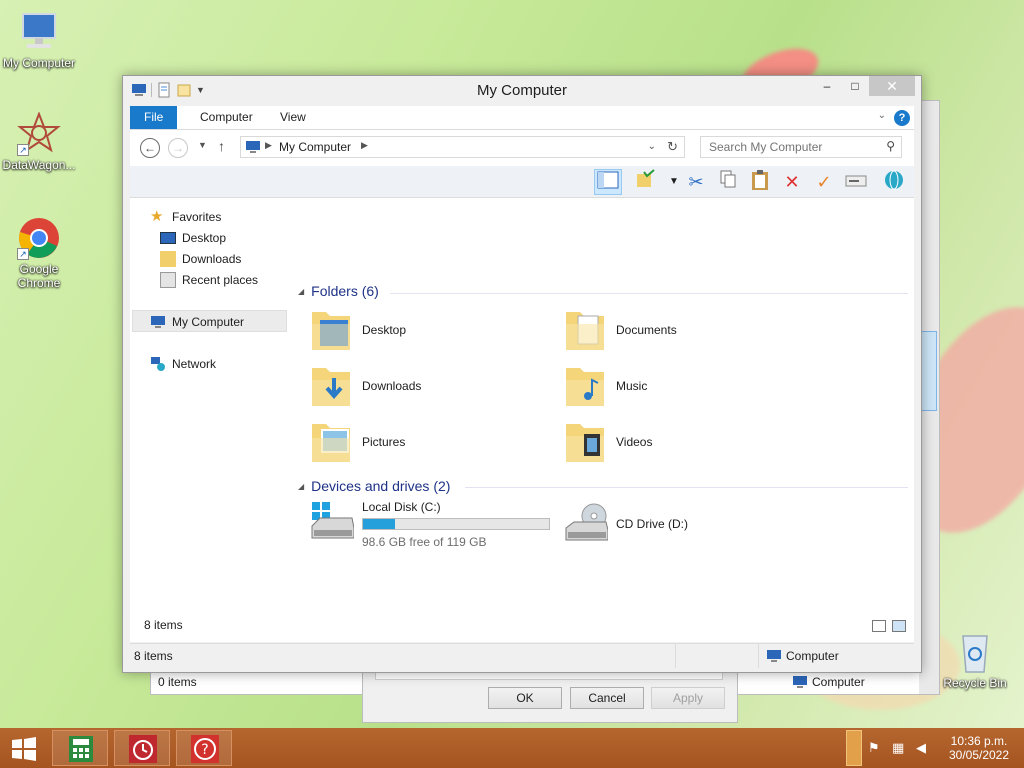 This screenshot has height=768, width=1024. What do you see at coordinates (854, 748) in the screenshot?
I see `show-hidden-icons-button` at bounding box center [854, 748].